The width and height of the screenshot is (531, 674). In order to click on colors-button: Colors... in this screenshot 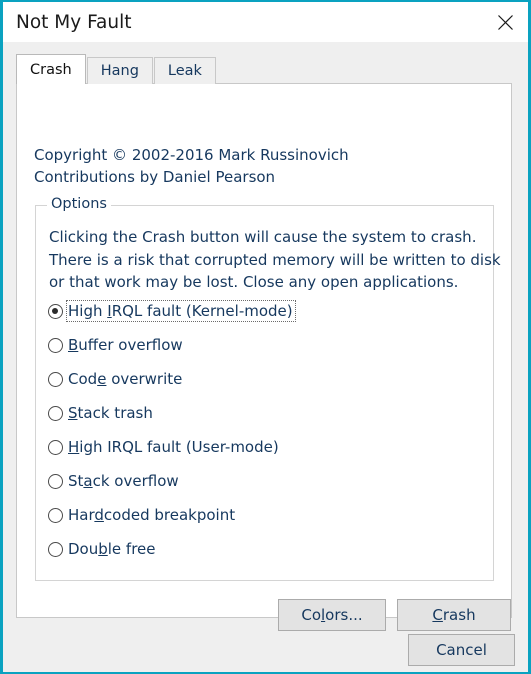, I will do `click(332, 615)`.